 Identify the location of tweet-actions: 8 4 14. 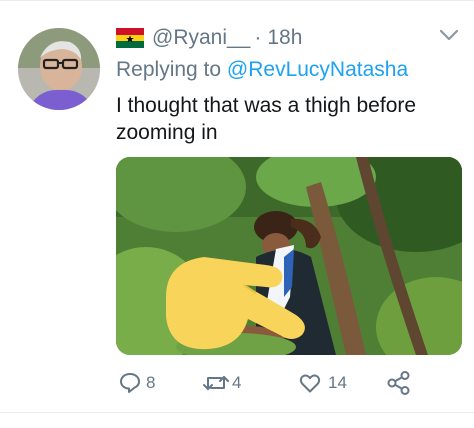
(286, 383).